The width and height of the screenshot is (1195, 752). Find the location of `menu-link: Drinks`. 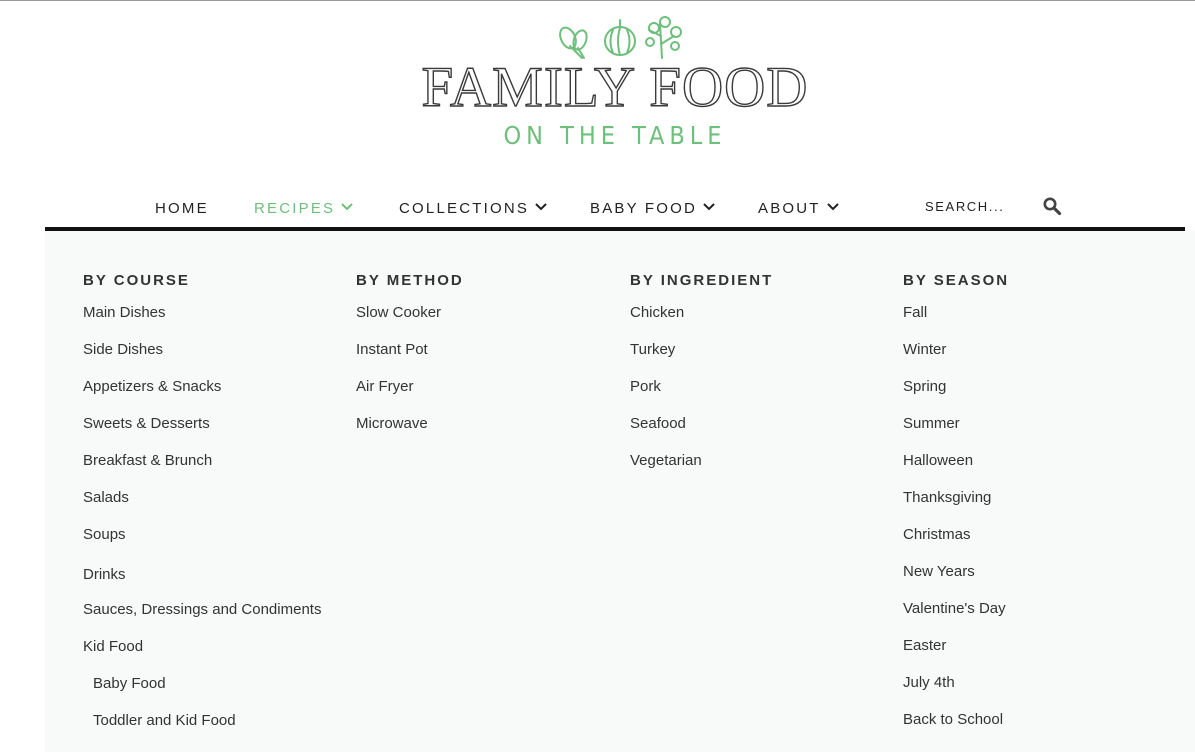

menu-link: Drinks is located at coordinates (202, 574).